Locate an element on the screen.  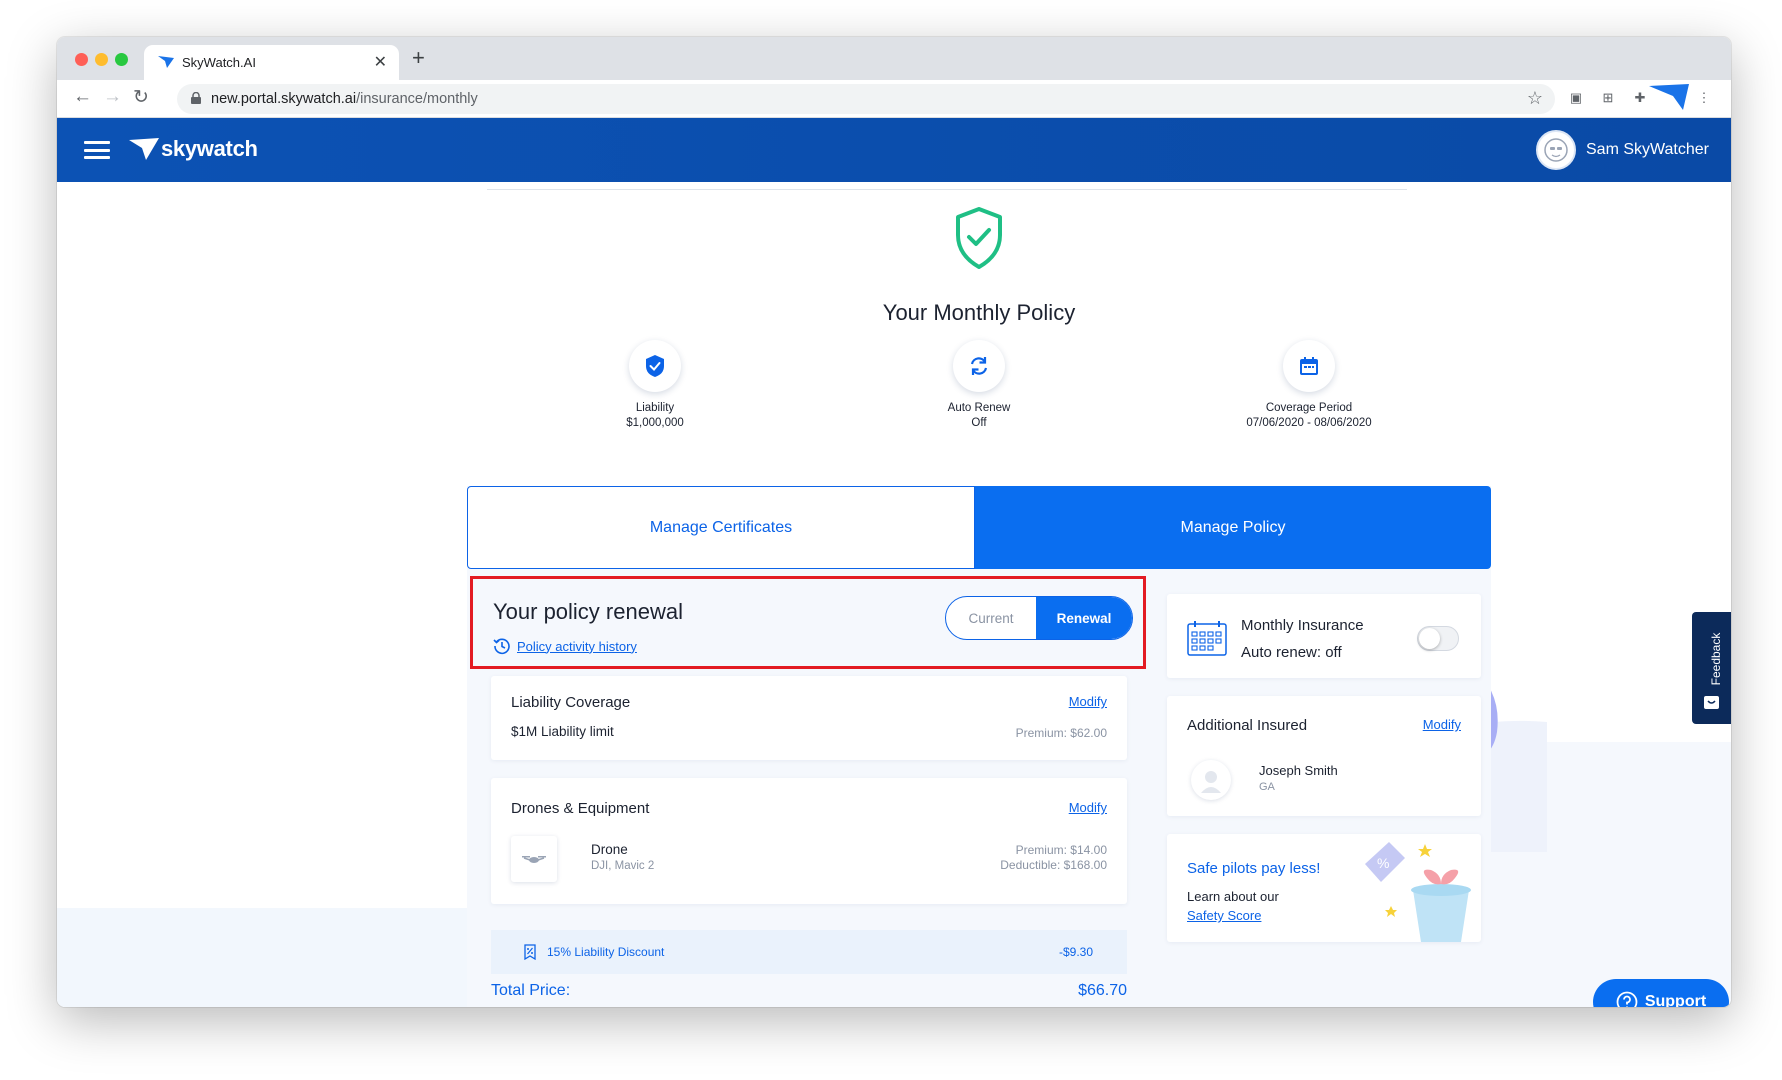
tab-title: SkyWatch.AI is located at coordinates (219, 62).